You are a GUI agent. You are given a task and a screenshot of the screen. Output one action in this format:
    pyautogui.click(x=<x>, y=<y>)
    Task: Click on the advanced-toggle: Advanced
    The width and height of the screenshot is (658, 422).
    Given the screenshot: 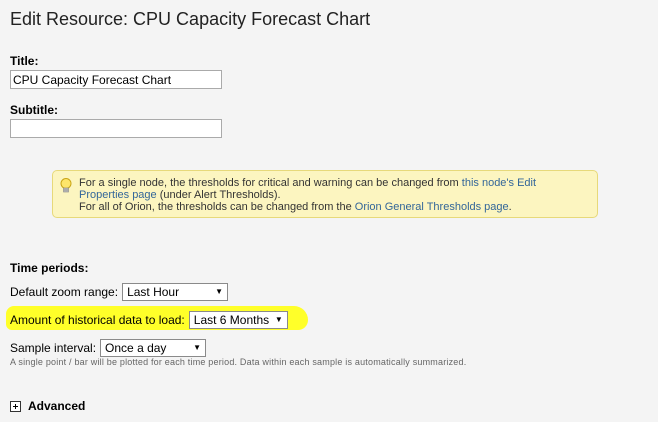 What is the action you would take?
    pyautogui.click(x=47, y=406)
    